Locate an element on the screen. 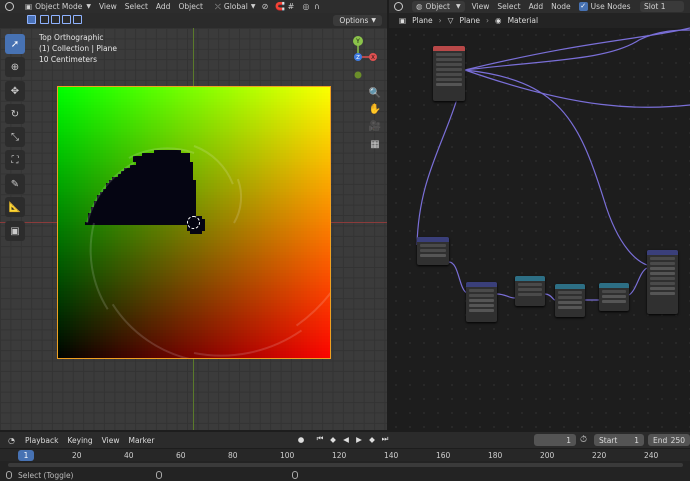 The height and width of the screenshot is (481, 690). ruler-icon: 📐 is located at coordinates (15, 207).